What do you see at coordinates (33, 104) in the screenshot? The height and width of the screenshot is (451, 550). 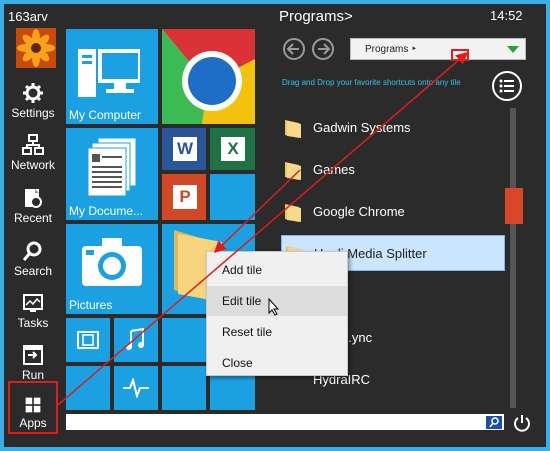 I see `sidebar-item-settings: Settings` at bounding box center [33, 104].